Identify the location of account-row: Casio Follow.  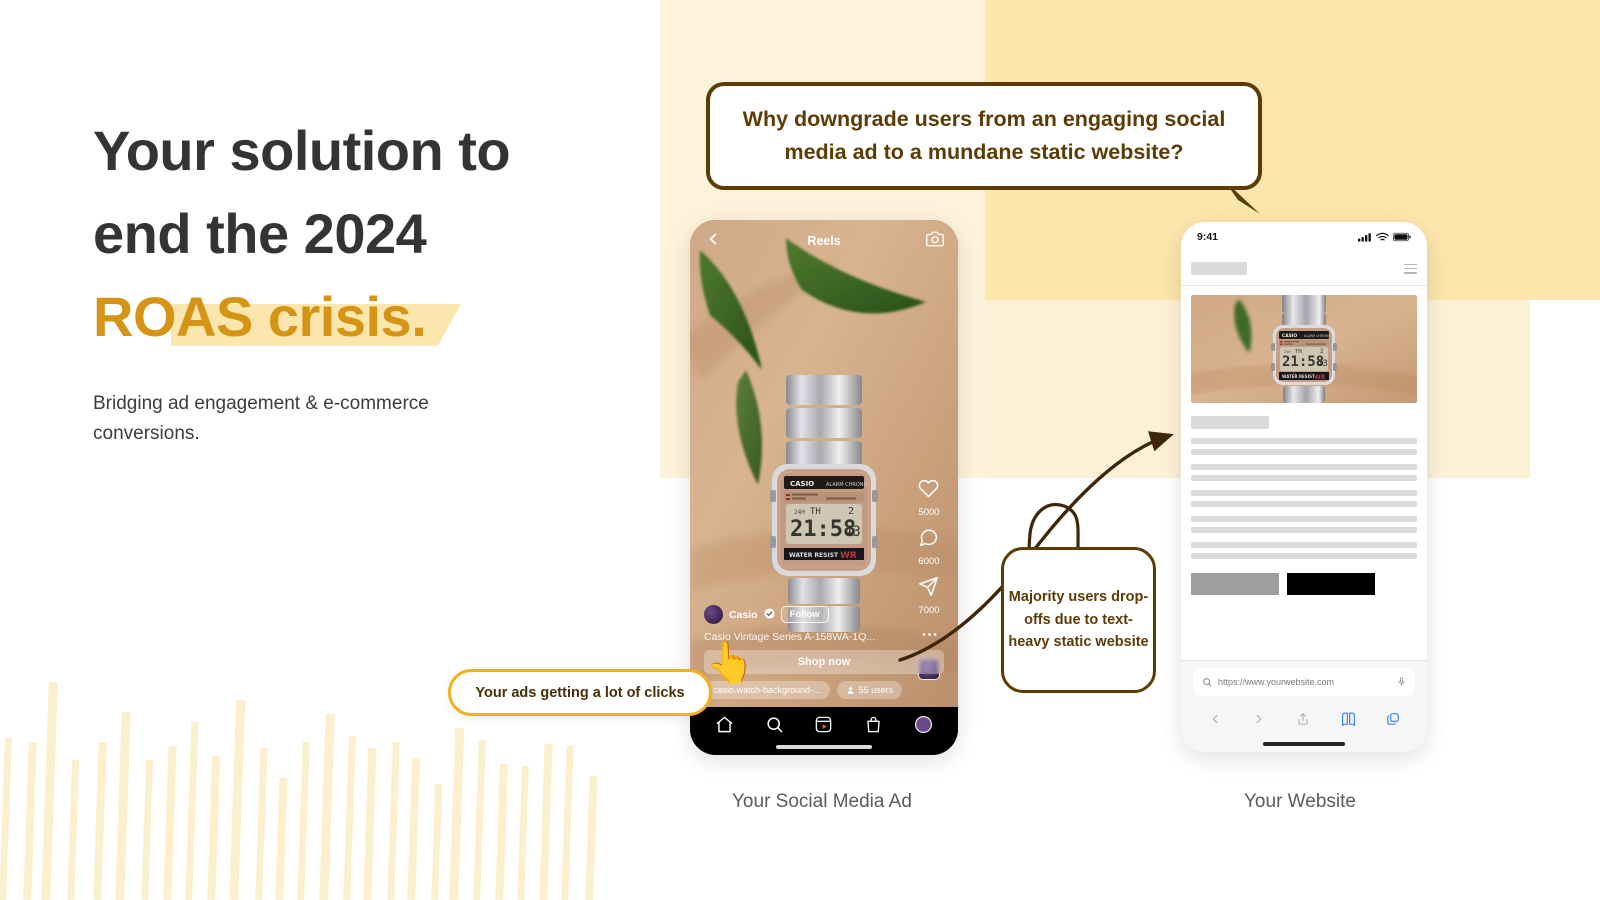
(824, 614).